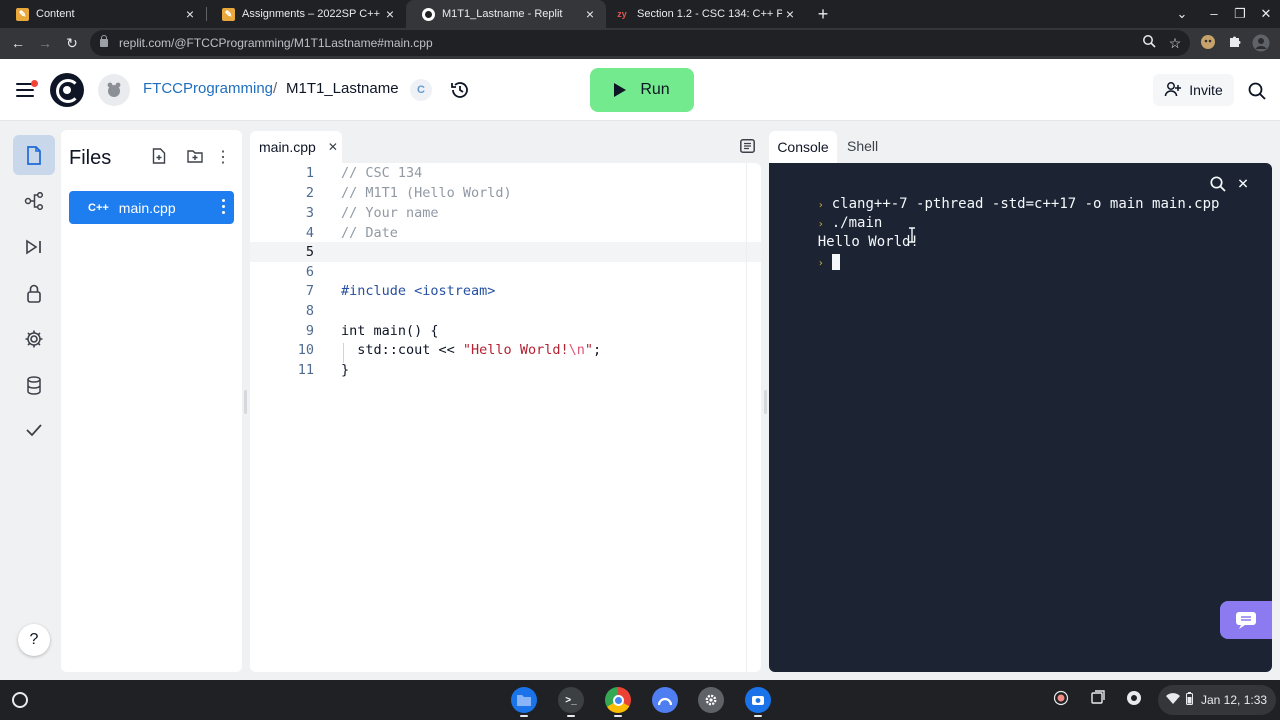  I want to click on mouse-ibeam-cursor, so click(912, 235).